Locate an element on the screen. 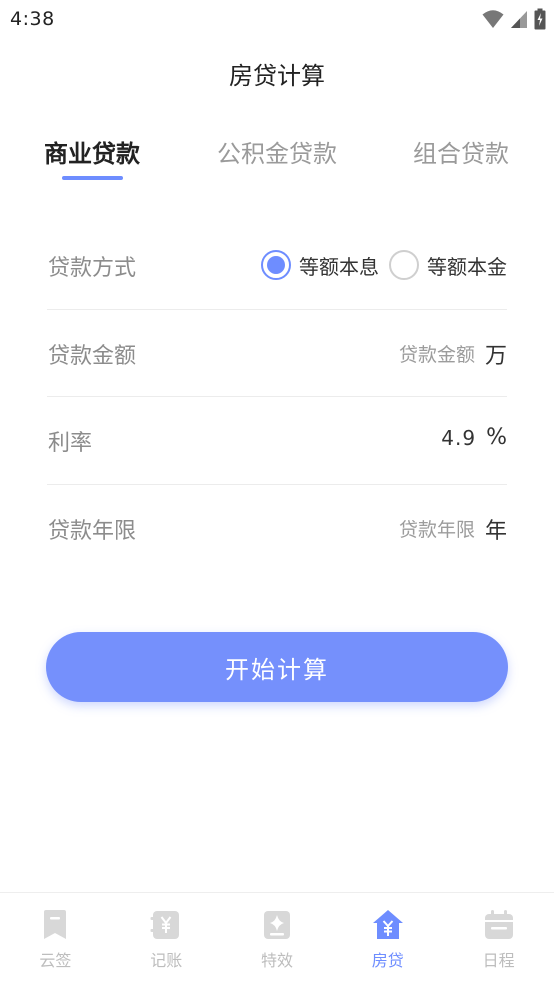  interest-rate-unit: % is located at coordinates (496, 437).